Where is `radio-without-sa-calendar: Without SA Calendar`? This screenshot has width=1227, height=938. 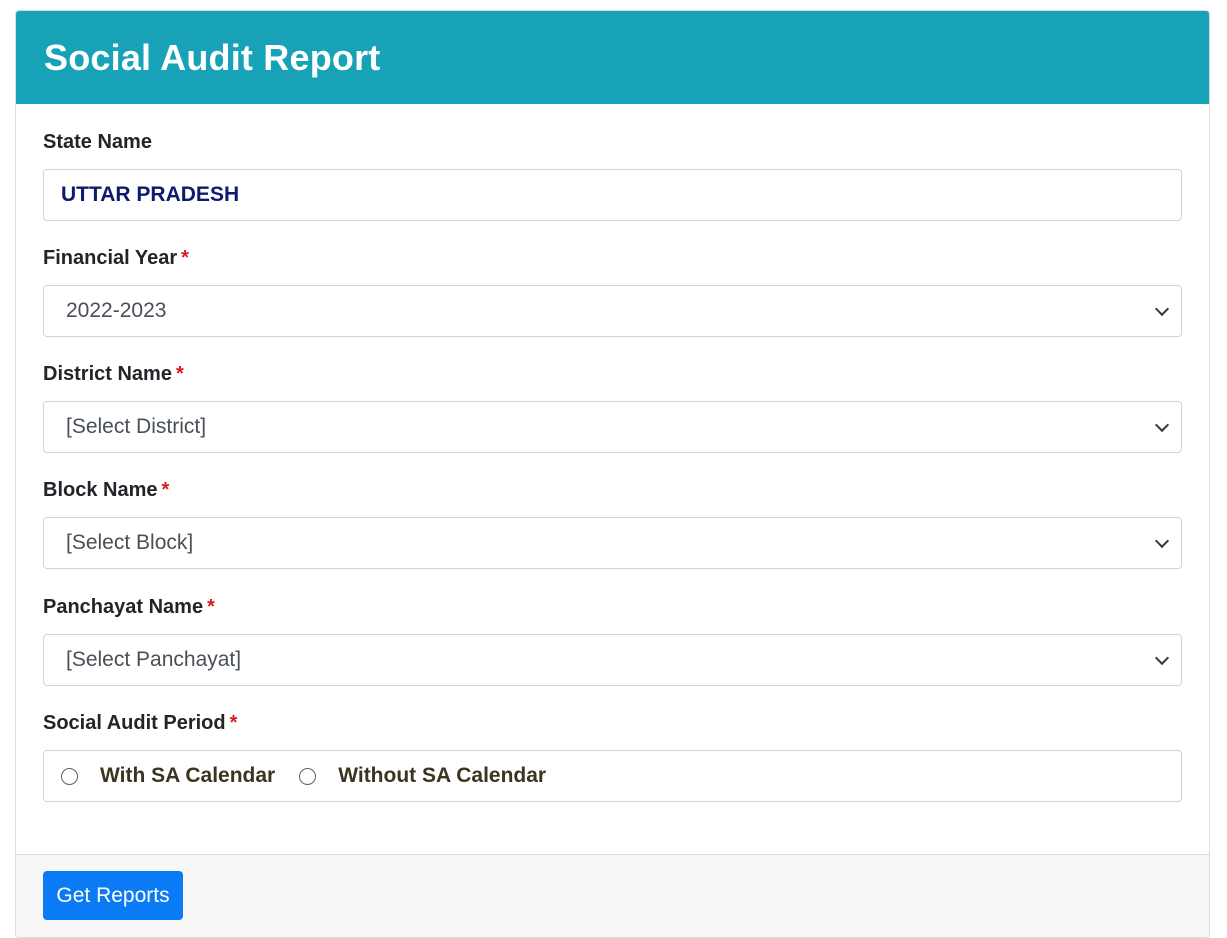
radio-without-sa-calendar: Without SA Calendar is located at coordinates (422, 776).